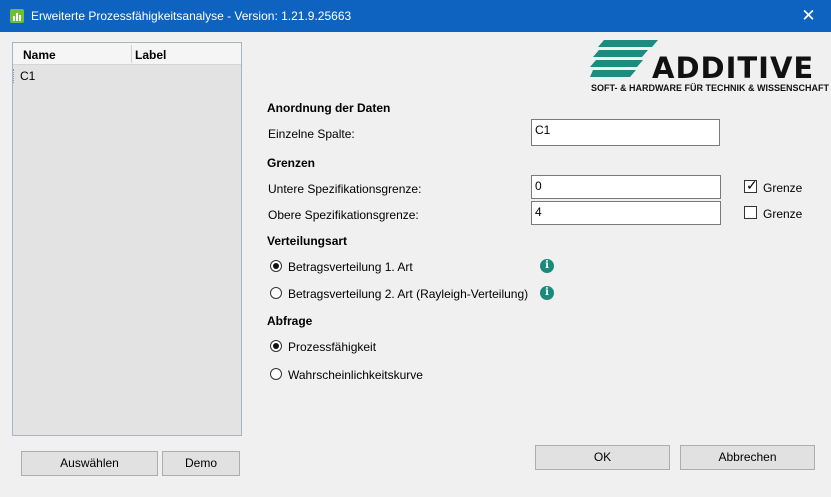 Image resolution: width=831 pixels, height=497 pixels. What do you see at coordinates (345, 189) in the screenshot?
I see `lower-spec-limit-label: Untere Spezifikationsgrenze:` at bounding box center [345, 189].